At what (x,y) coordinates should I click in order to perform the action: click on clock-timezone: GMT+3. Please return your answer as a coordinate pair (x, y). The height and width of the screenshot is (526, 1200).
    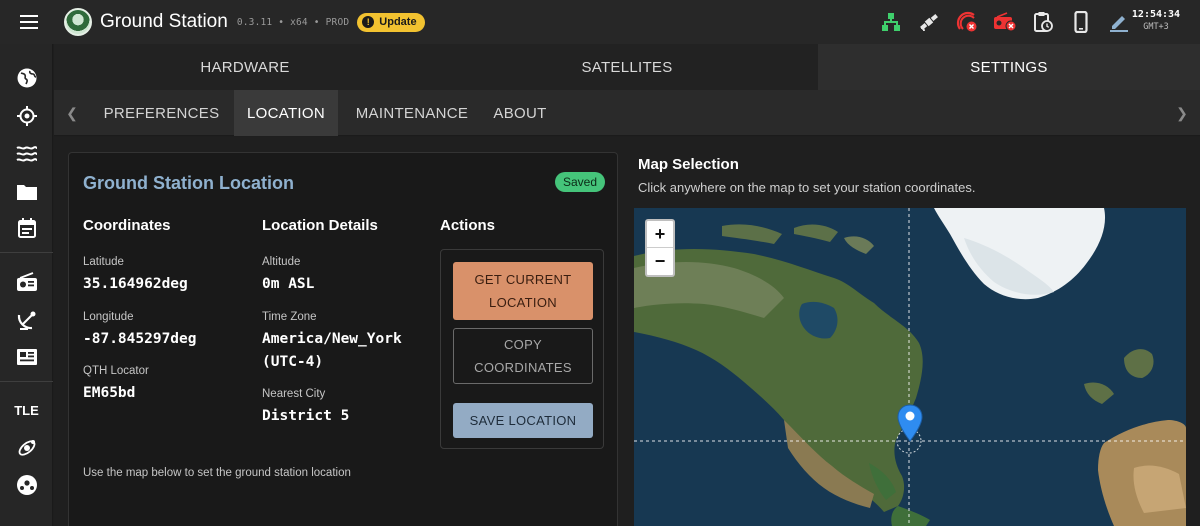
    Looking at the image, I should click on (1156, 27).